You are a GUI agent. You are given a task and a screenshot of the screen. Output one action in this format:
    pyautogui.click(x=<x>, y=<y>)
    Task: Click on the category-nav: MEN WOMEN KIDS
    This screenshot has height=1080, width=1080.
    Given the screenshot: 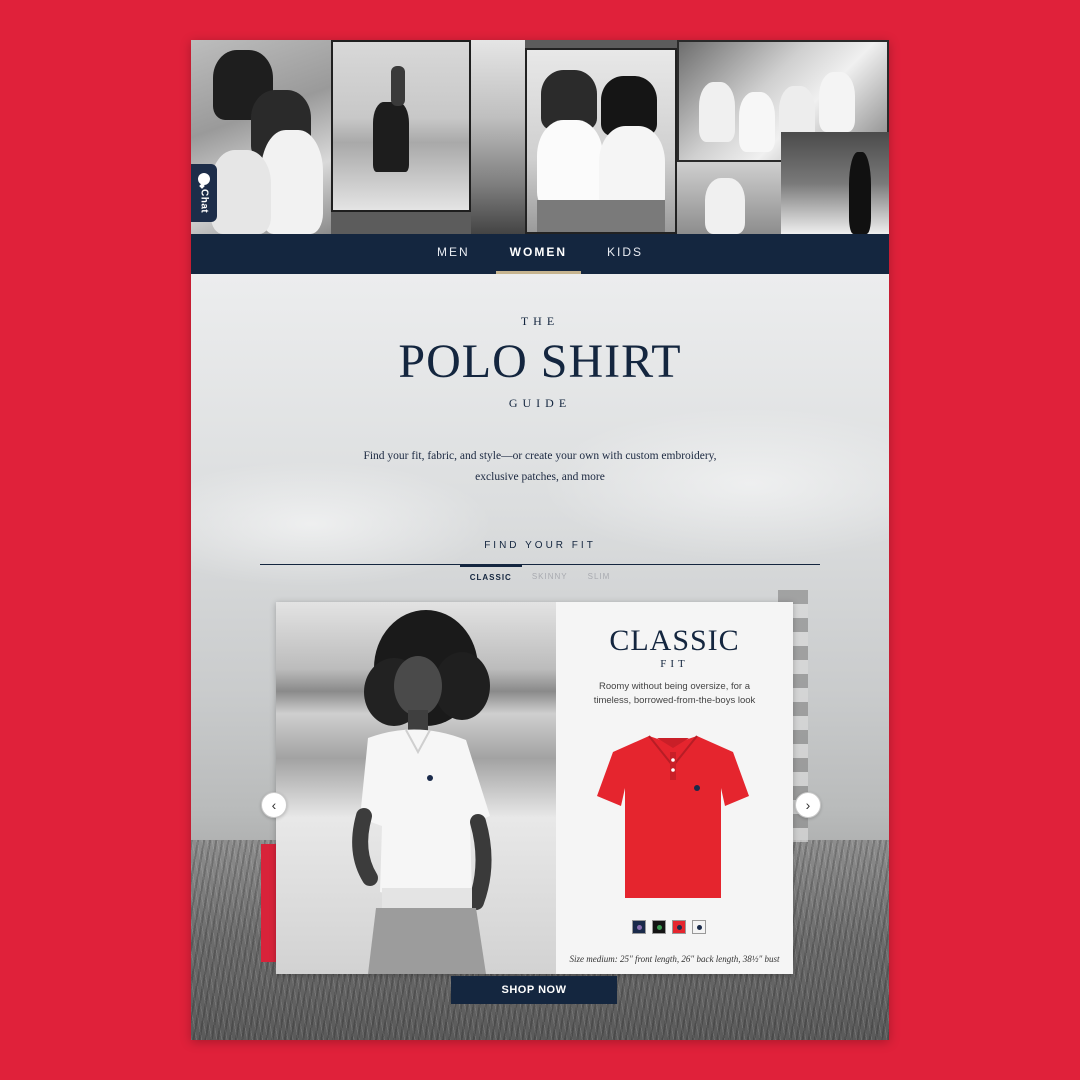 What is the action you would take?
    pyautogui.click(x=540, y=254)
    